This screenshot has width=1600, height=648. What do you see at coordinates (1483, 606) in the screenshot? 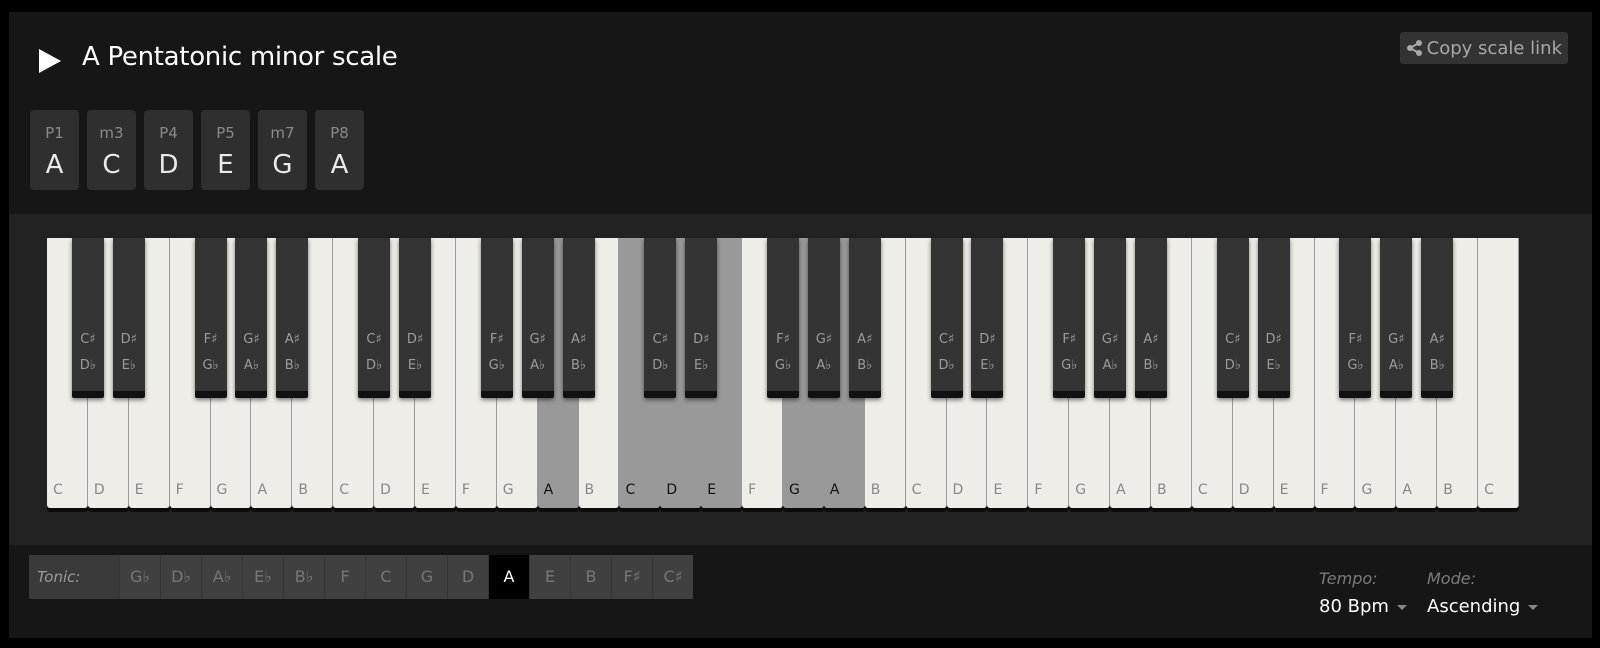
I see `mode-dropdown: Ascending` at bounding box center [1483, 606].